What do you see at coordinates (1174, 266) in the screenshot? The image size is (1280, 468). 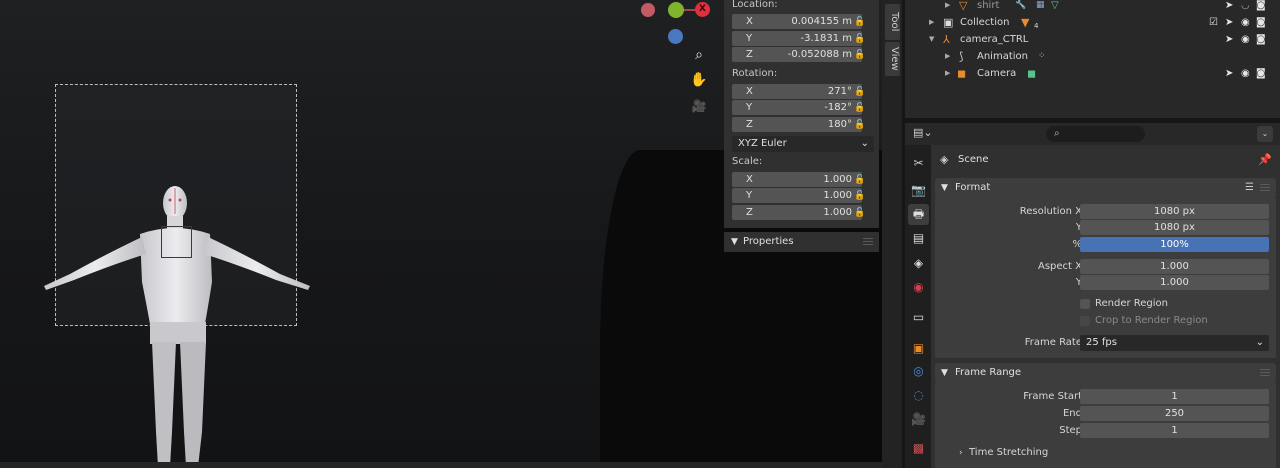 I see `aspect-x-field: 1.000` at bounding box center [1174, 266].